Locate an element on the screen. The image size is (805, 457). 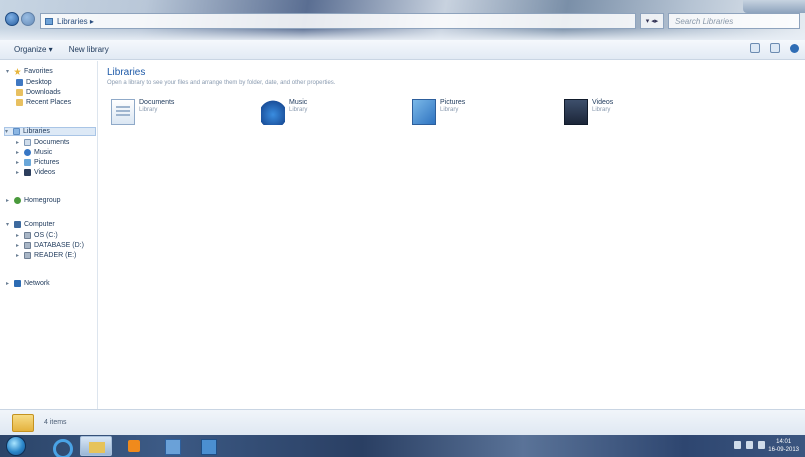
videos-icon is located at coordinates (27, 172).